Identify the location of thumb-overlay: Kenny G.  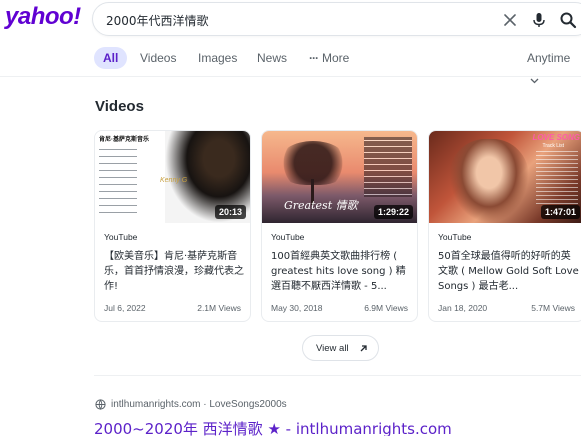
(174, 180).